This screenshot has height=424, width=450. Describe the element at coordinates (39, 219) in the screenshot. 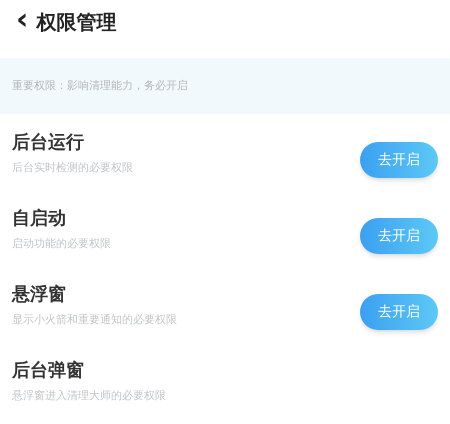

I see `permission-title: 自启动` at that location.